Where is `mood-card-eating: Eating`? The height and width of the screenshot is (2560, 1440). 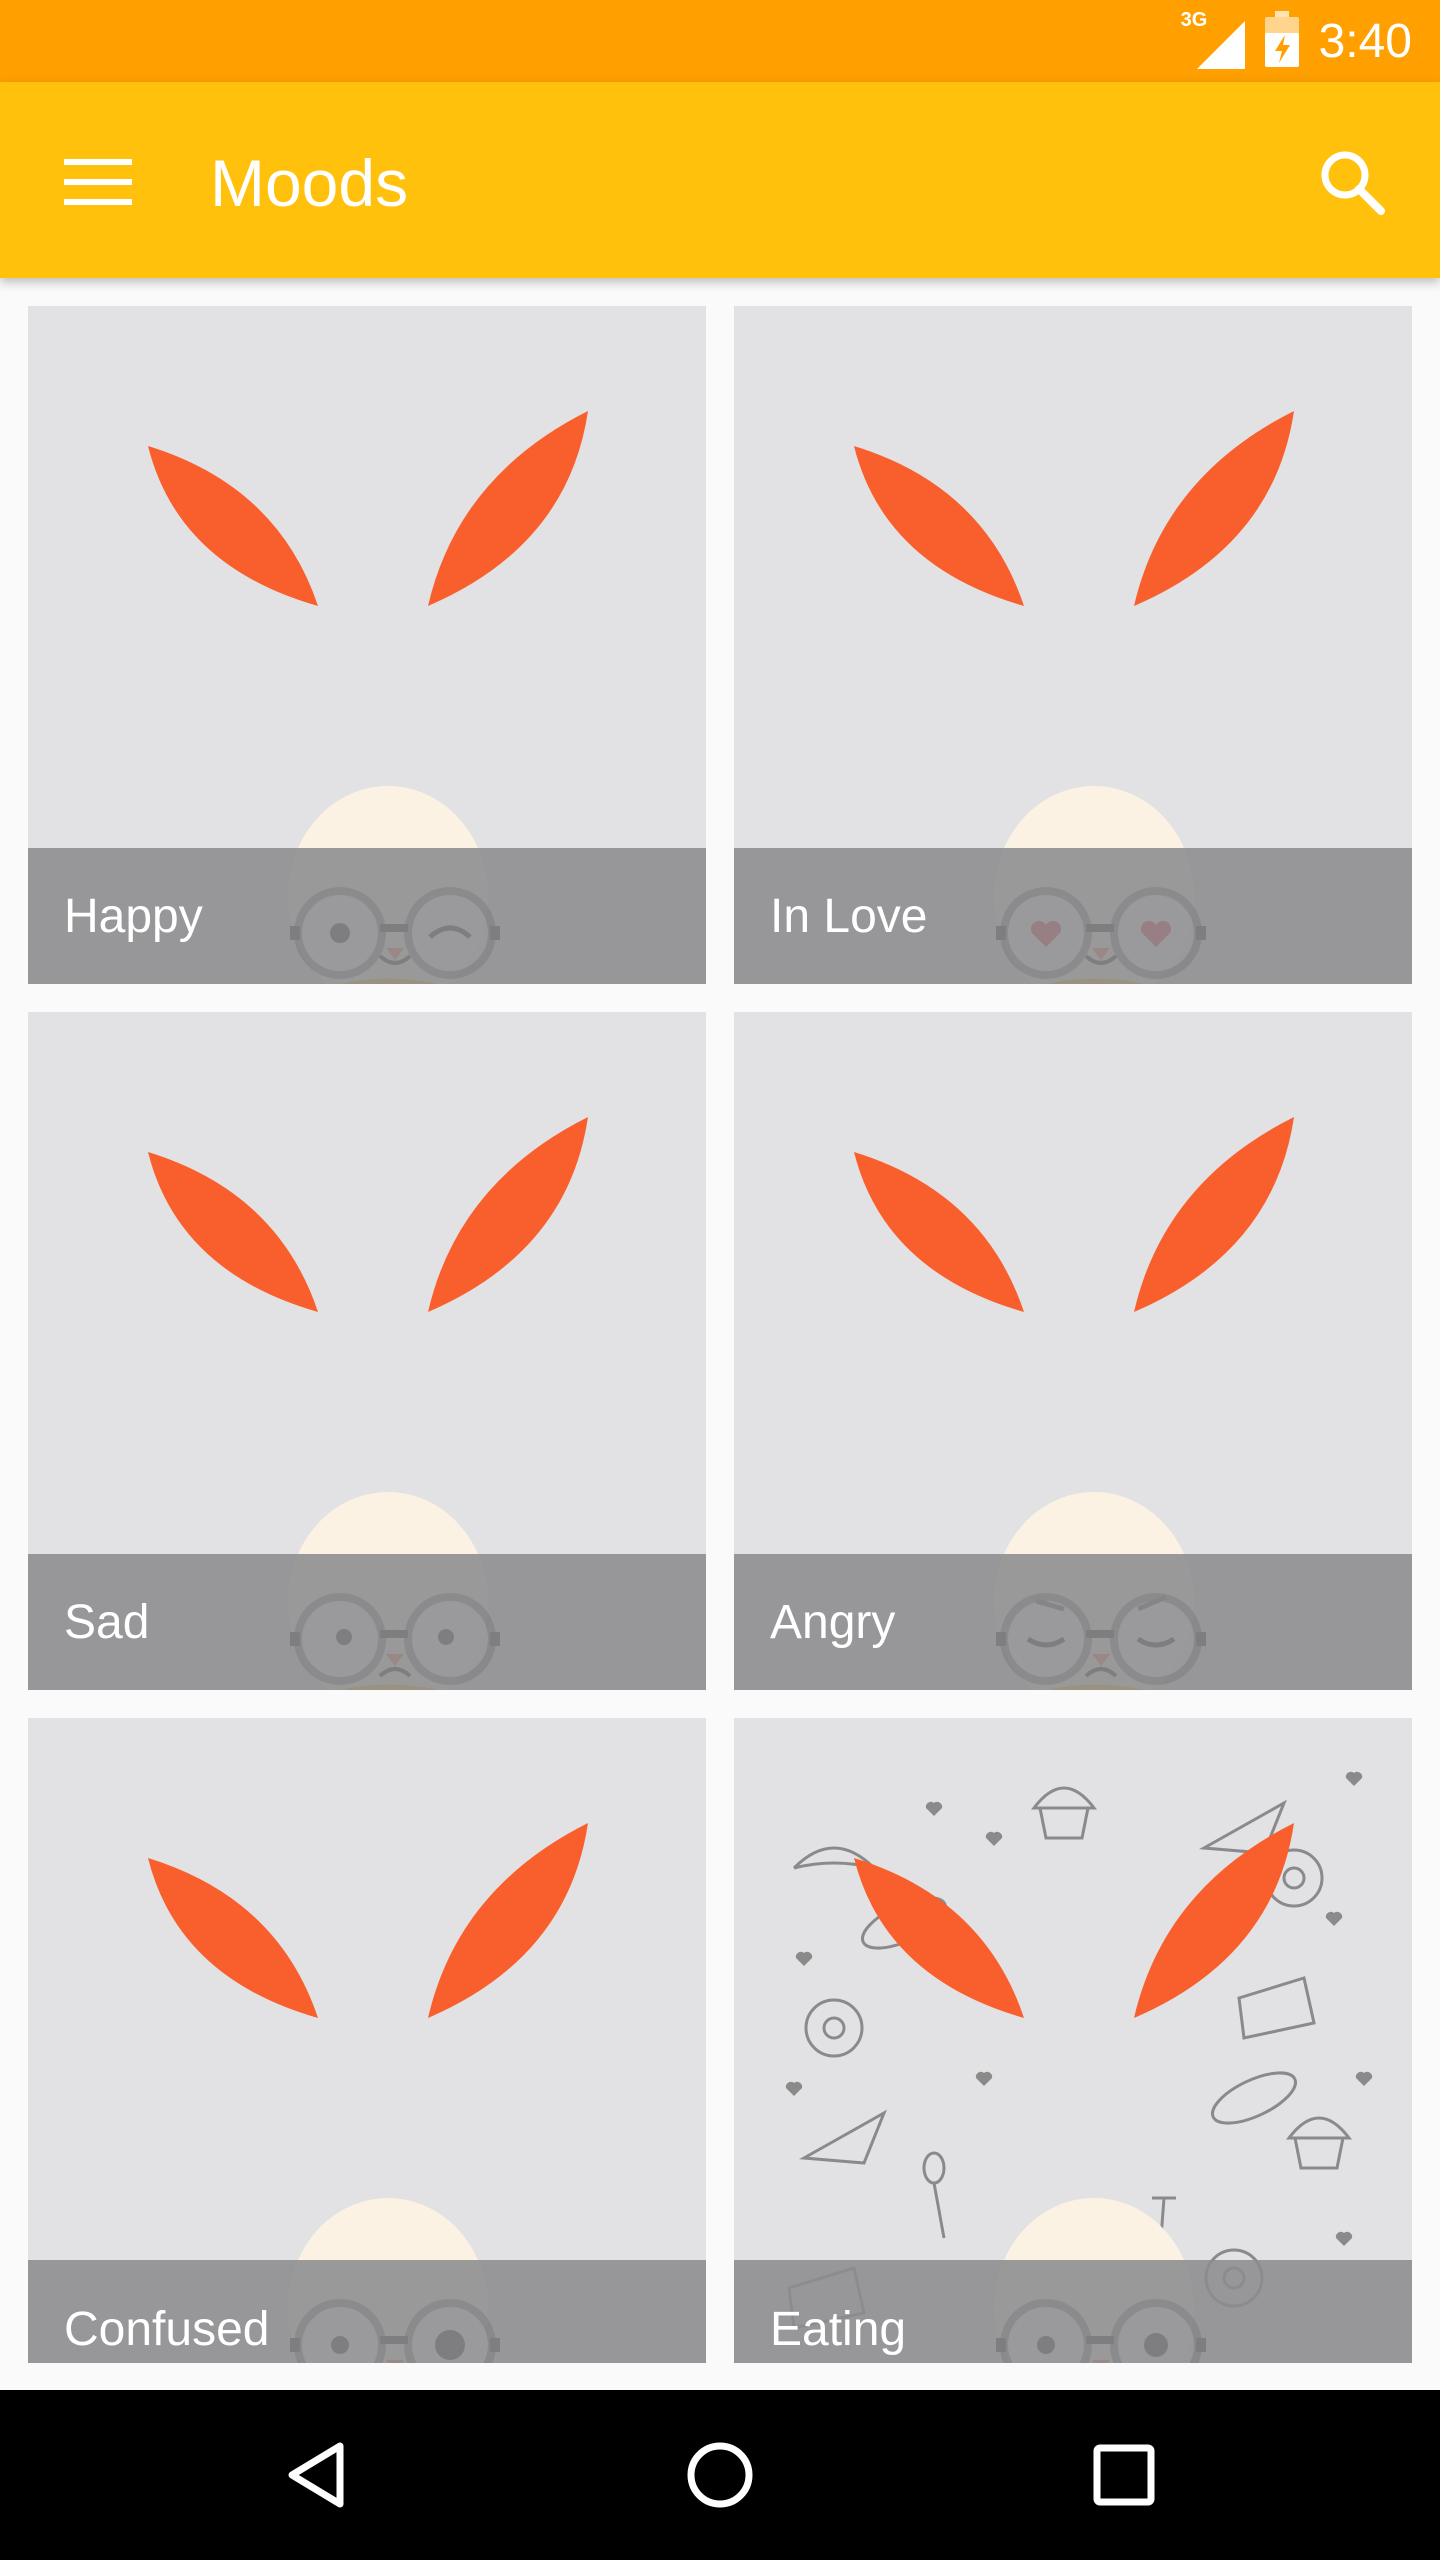
mood-card-eating: Eating is located at coordinates (1073, 2040).